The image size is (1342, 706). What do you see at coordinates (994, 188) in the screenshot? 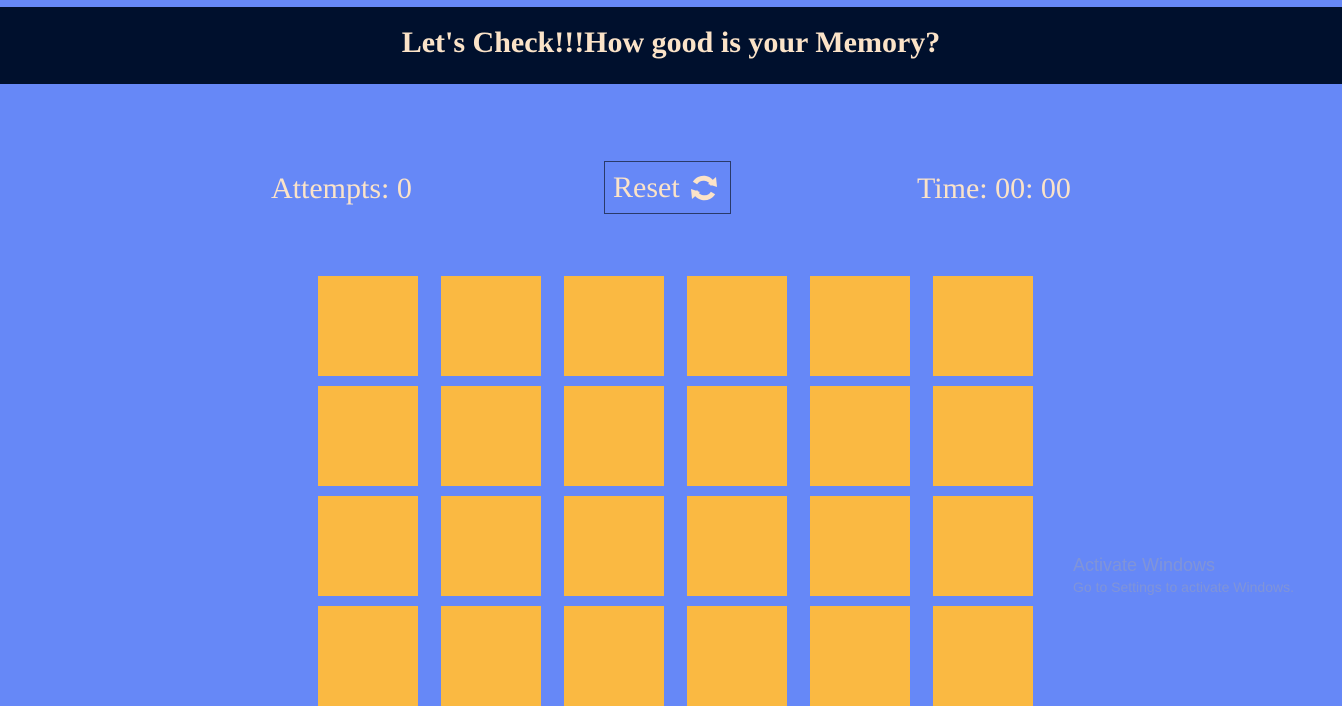
I see `timer: Time: 00: 00` at bounding box center [994, 188].